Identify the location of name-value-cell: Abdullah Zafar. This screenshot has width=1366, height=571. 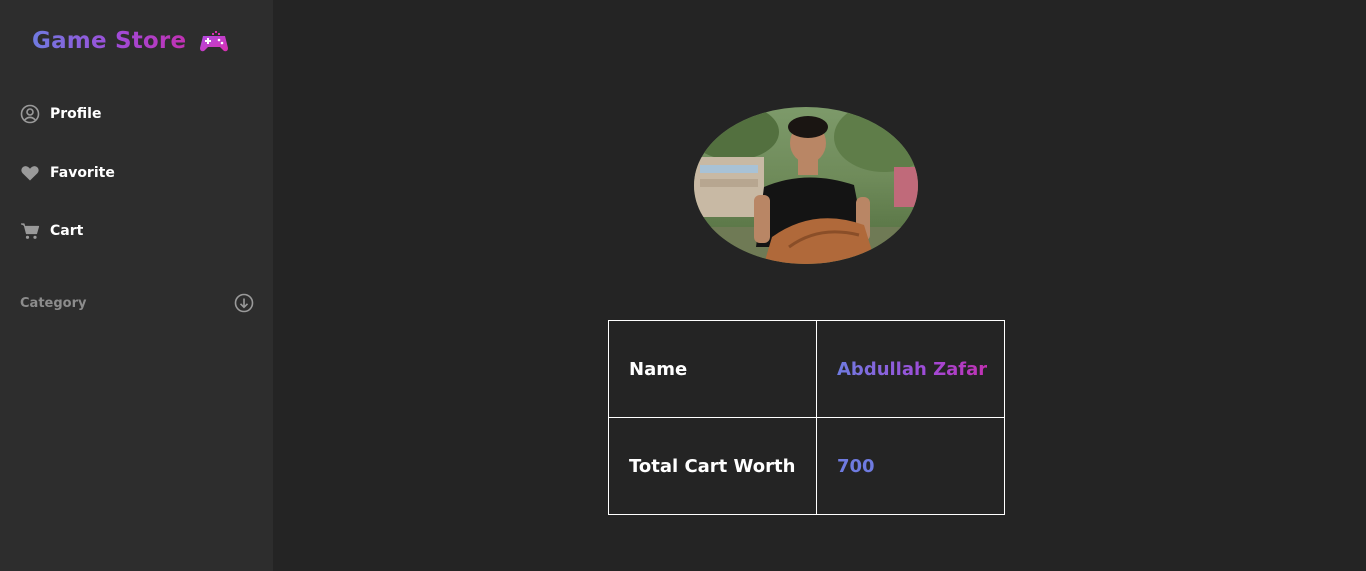
(910, 369).